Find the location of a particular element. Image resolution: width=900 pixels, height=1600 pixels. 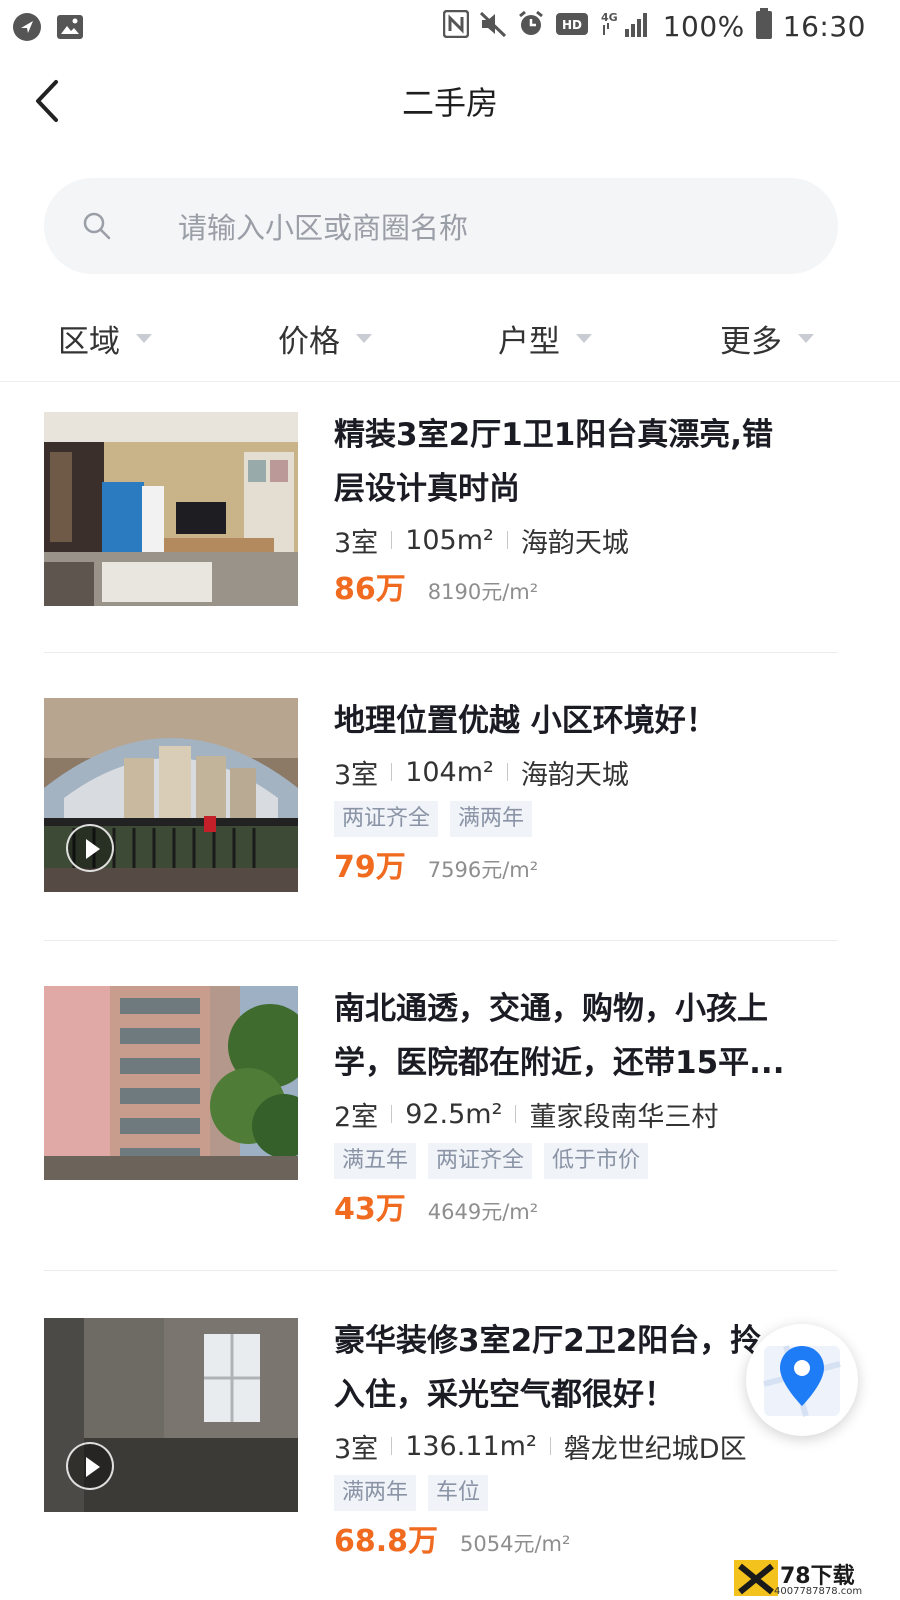

clock: 16:30 is located at coordinates (824, 26).